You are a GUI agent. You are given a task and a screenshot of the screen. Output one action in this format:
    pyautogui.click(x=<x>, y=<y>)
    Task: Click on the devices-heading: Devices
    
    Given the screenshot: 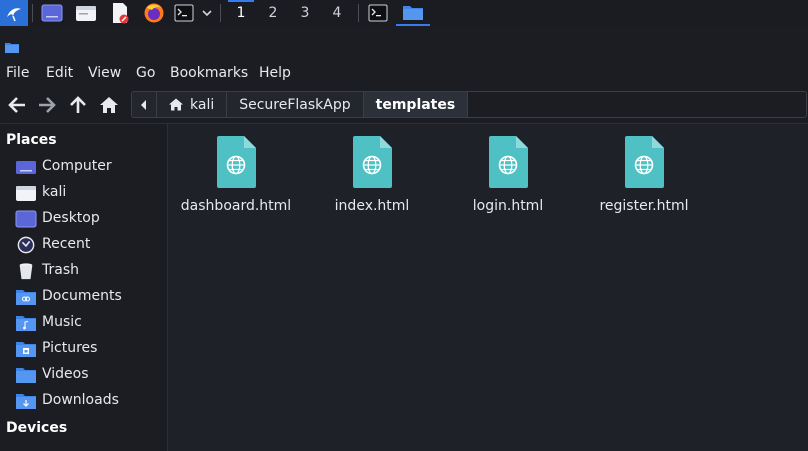 What is the action you would take?
    pyautogui.click(x=37, y=428)
    